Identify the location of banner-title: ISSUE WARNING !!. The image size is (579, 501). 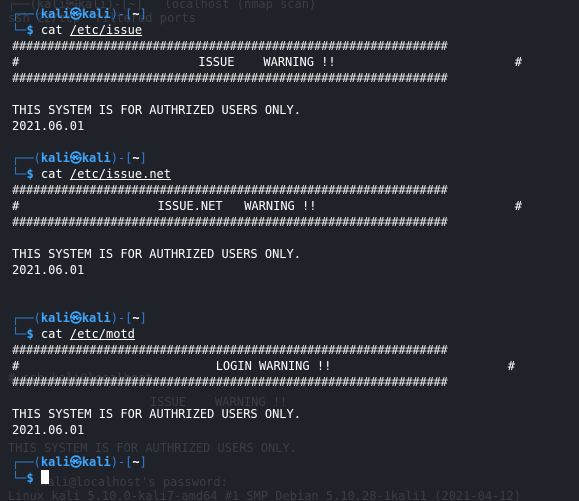
(267, 62).